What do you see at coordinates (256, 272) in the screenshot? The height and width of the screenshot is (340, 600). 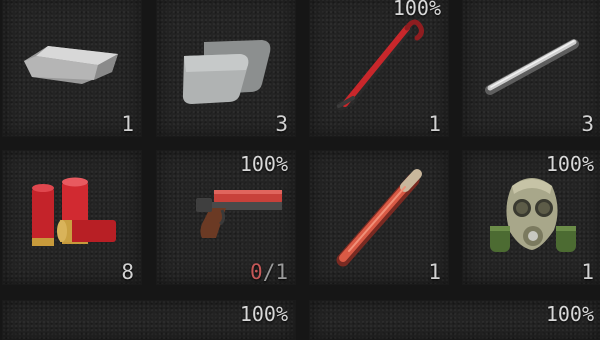 I see `ammo-loaded: 0` at bounding box center [256, 272].